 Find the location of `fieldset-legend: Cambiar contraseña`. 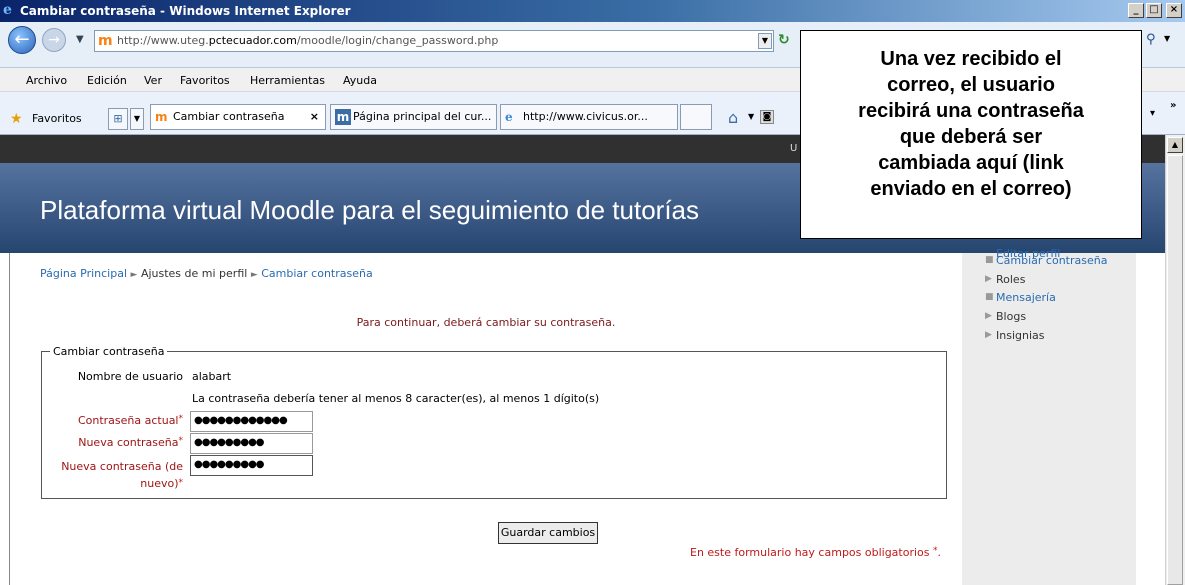

fieldset-legend: Cambiar contraseña is located at coordinates (109, 351).